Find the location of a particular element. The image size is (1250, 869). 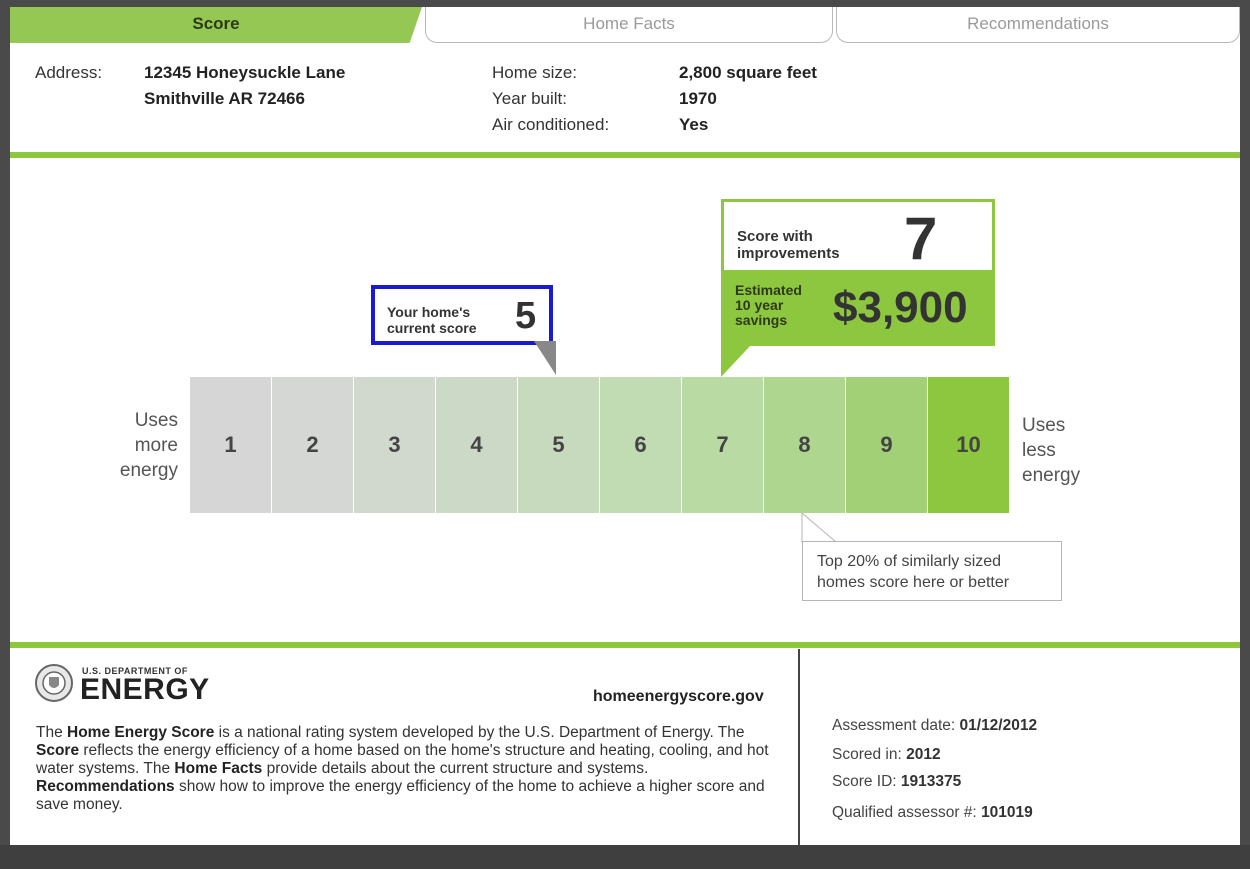

left-label-line: more is located at coordinates (156, 445).